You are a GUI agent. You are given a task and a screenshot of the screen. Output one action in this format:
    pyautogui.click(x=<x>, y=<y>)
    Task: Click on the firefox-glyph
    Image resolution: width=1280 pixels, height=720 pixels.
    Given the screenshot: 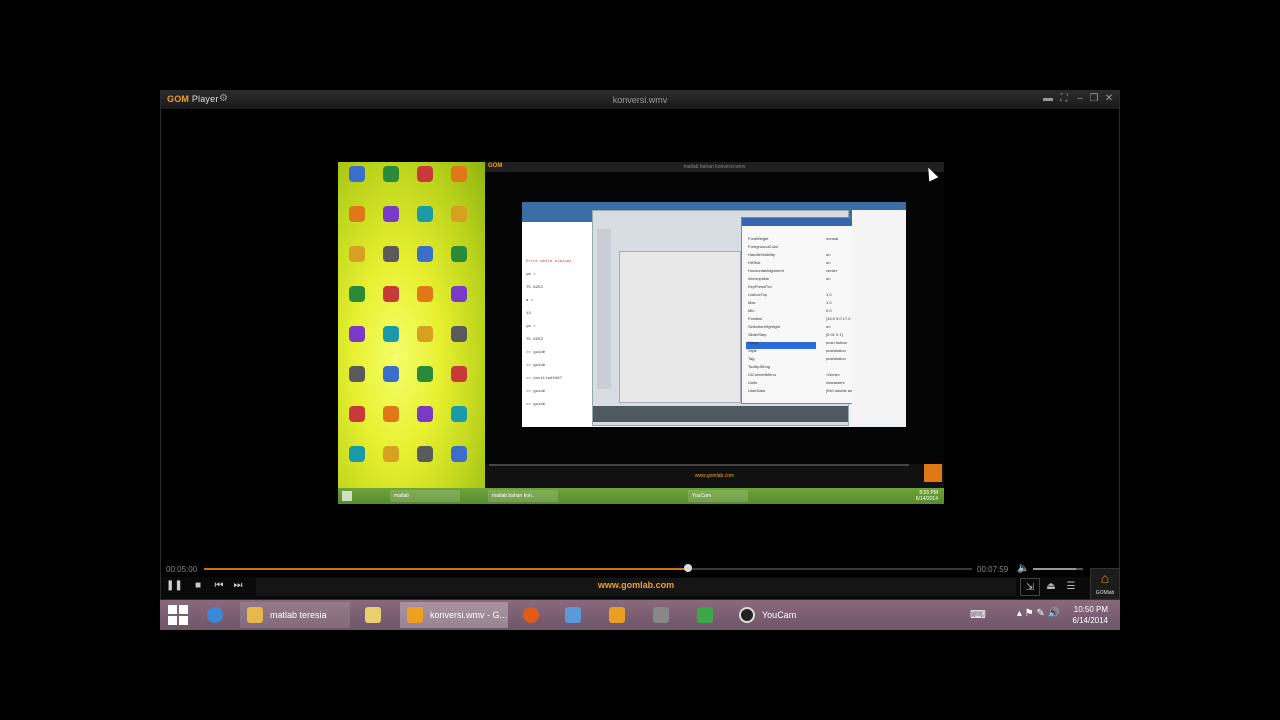 What is the action you would take?
    pyautogui.click(x=531, y=615)
    